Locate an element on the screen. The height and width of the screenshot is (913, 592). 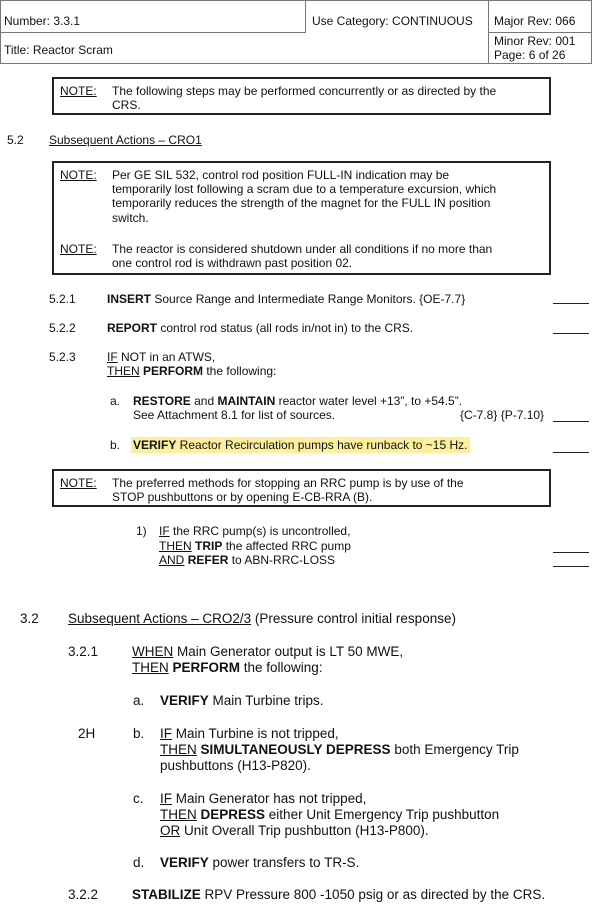
substep-letter: d. is located at coordinates (139, 862).